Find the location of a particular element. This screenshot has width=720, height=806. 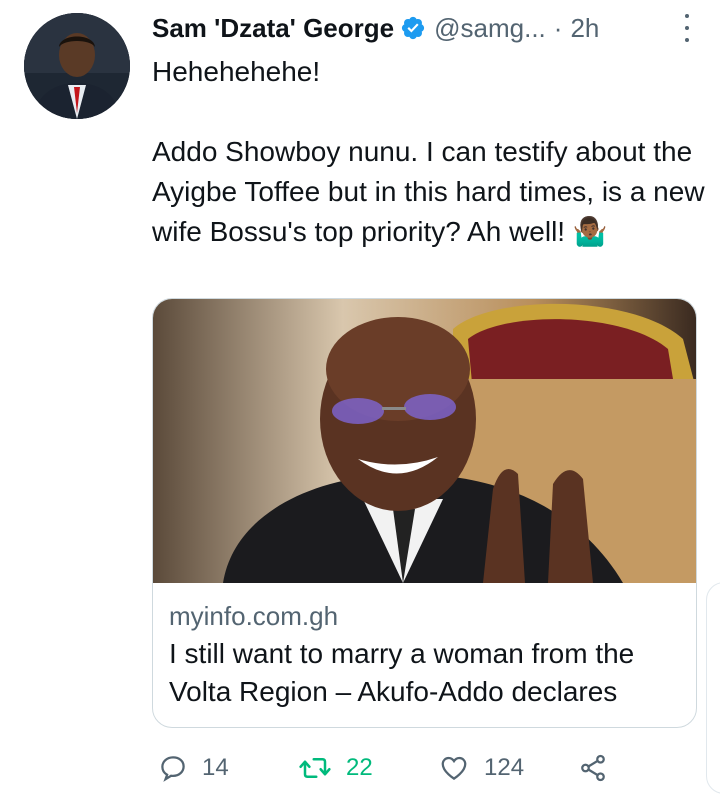

tweet-header: Sam 'Dzata' George @samg... · 2h is located at coordinates (421, 28).